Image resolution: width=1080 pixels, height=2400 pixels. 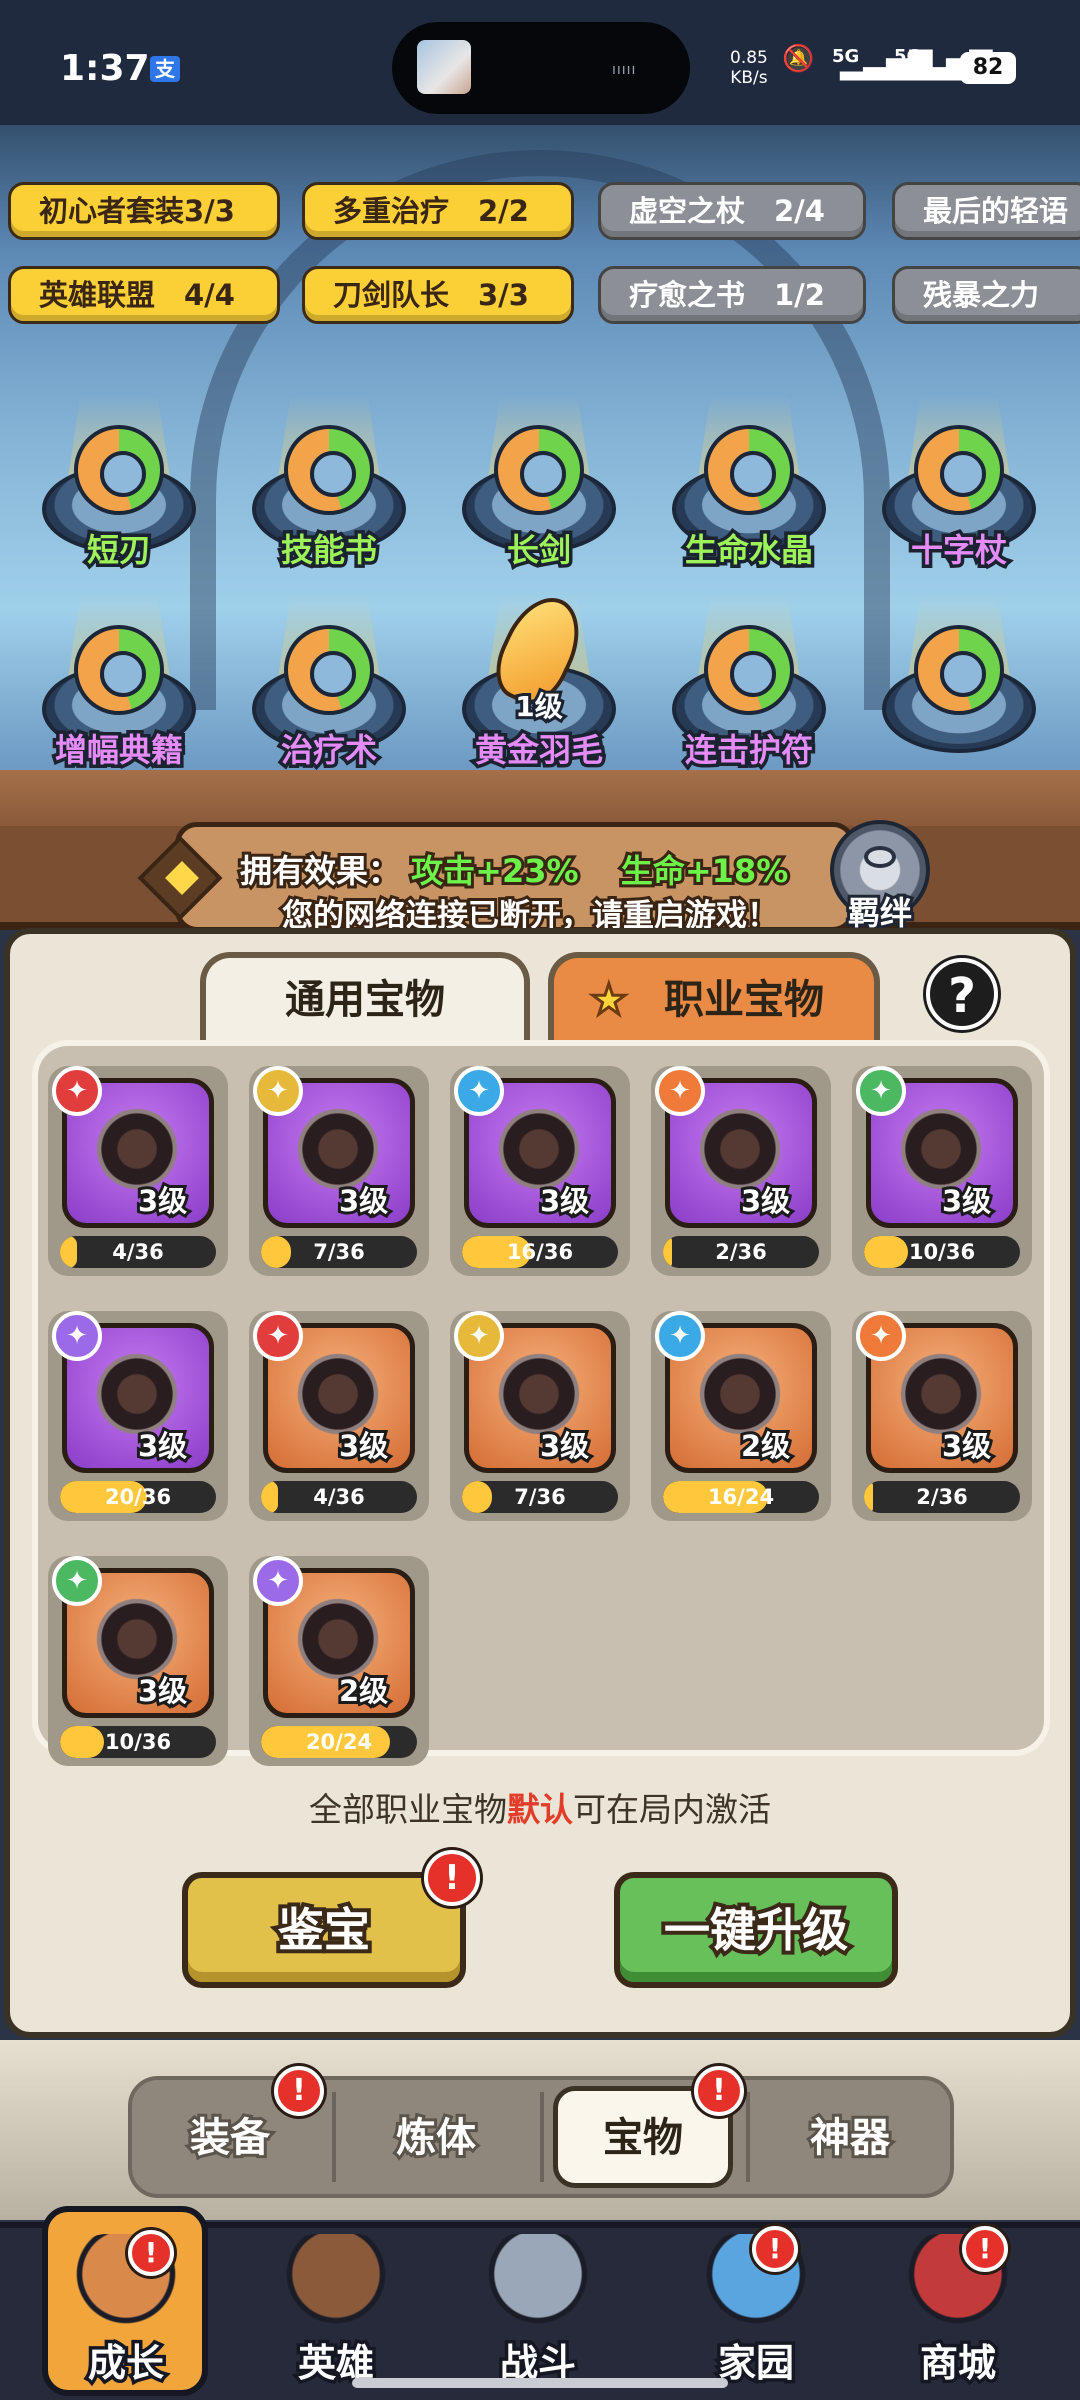 I want to click on home-indicator, so click(x=540, y=2383).